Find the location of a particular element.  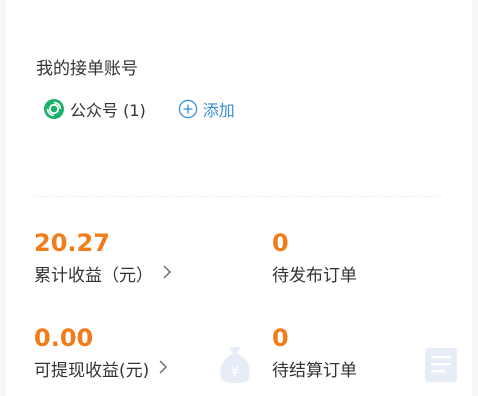

wechat-official-account-icon is located at coordinates (54, 109).